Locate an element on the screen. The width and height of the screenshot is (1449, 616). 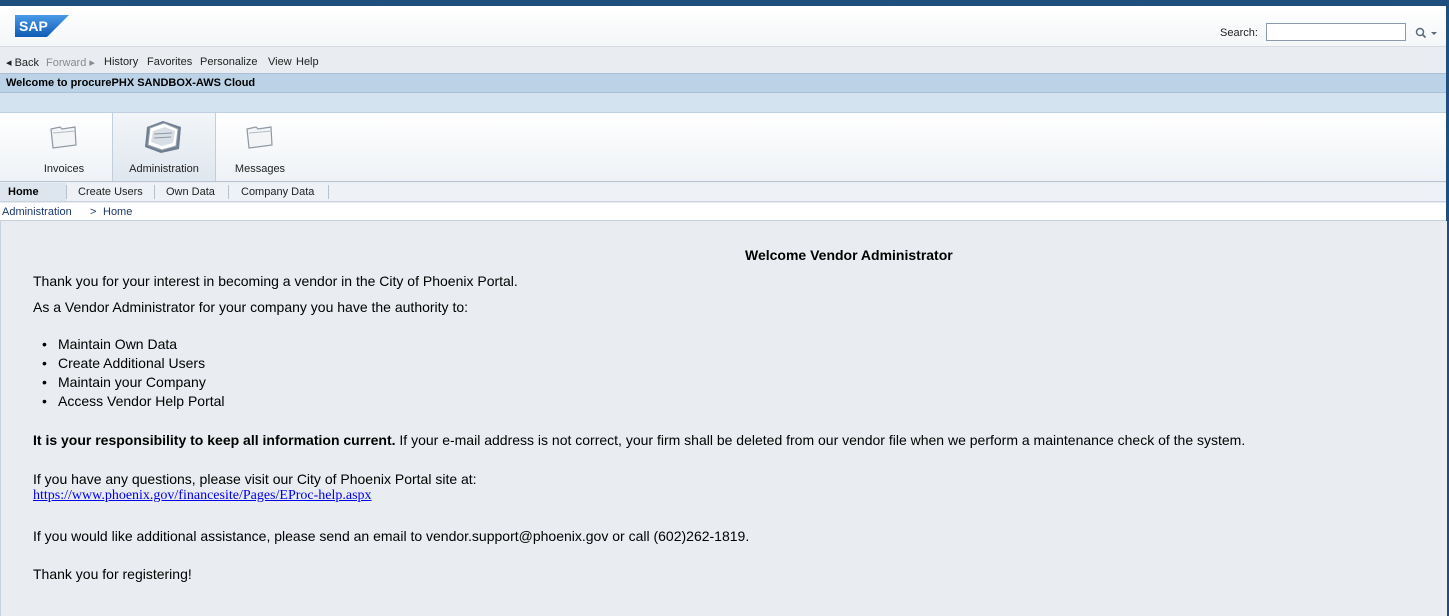
list-item: Maintain Own Data is located at coordinates (131, 344).